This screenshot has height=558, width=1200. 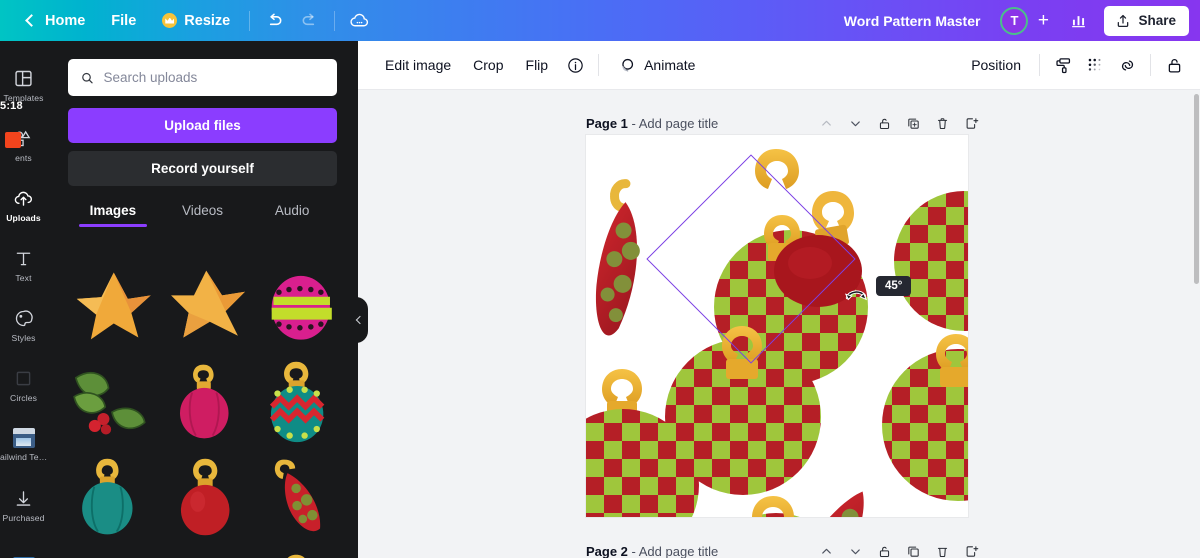 I want to click on sidebar-item-uploads: Uploads, so click(x=23, y=205).